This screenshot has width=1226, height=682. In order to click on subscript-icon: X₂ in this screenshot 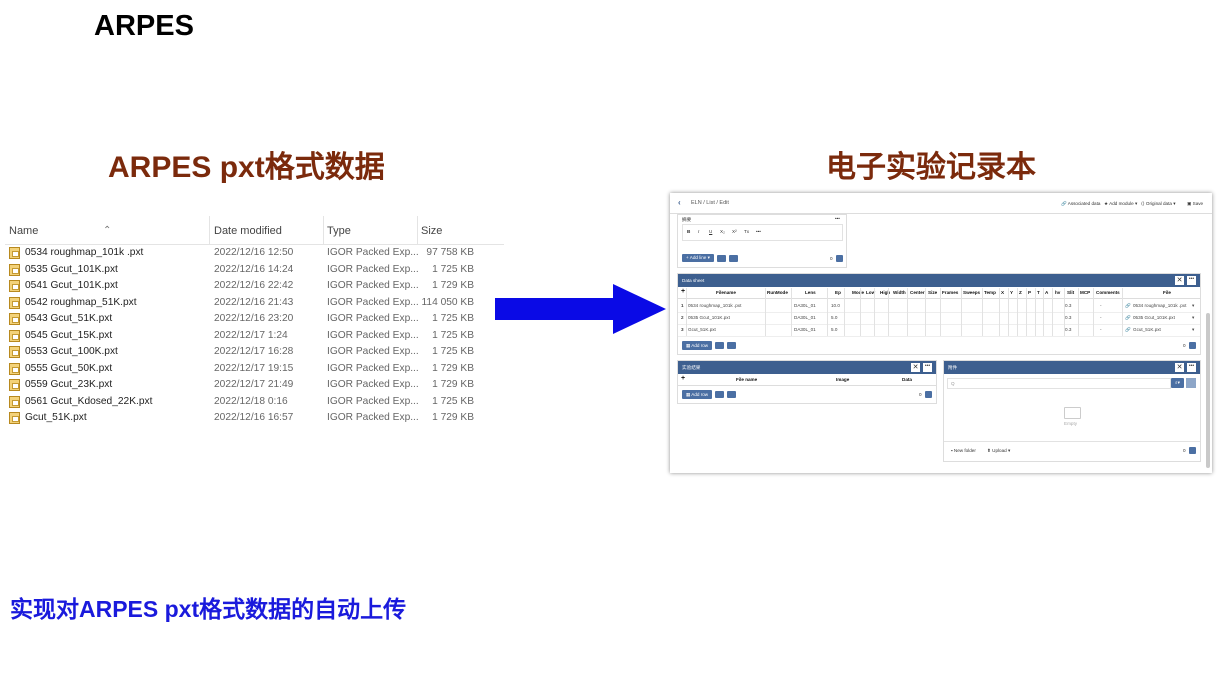, I will do `click(722, 231)`.